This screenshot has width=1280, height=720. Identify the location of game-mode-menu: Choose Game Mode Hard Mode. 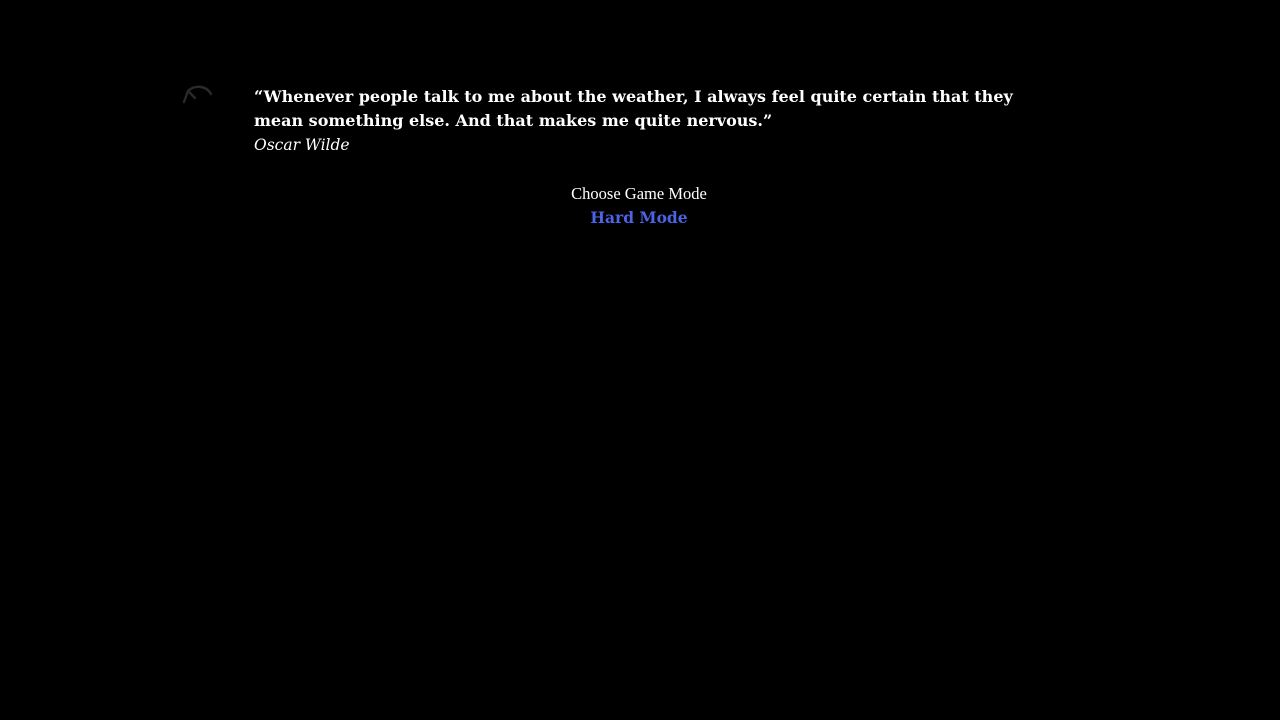
(639, 206).